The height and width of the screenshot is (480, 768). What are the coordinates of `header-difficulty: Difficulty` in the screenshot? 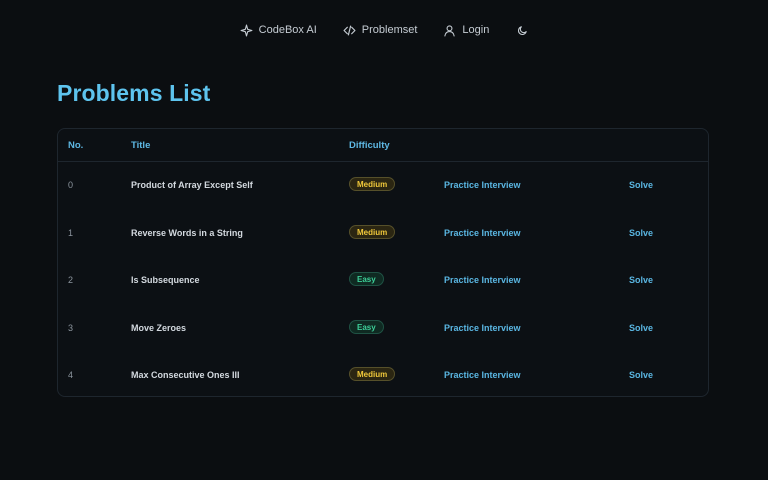 It's located at (369, 145).